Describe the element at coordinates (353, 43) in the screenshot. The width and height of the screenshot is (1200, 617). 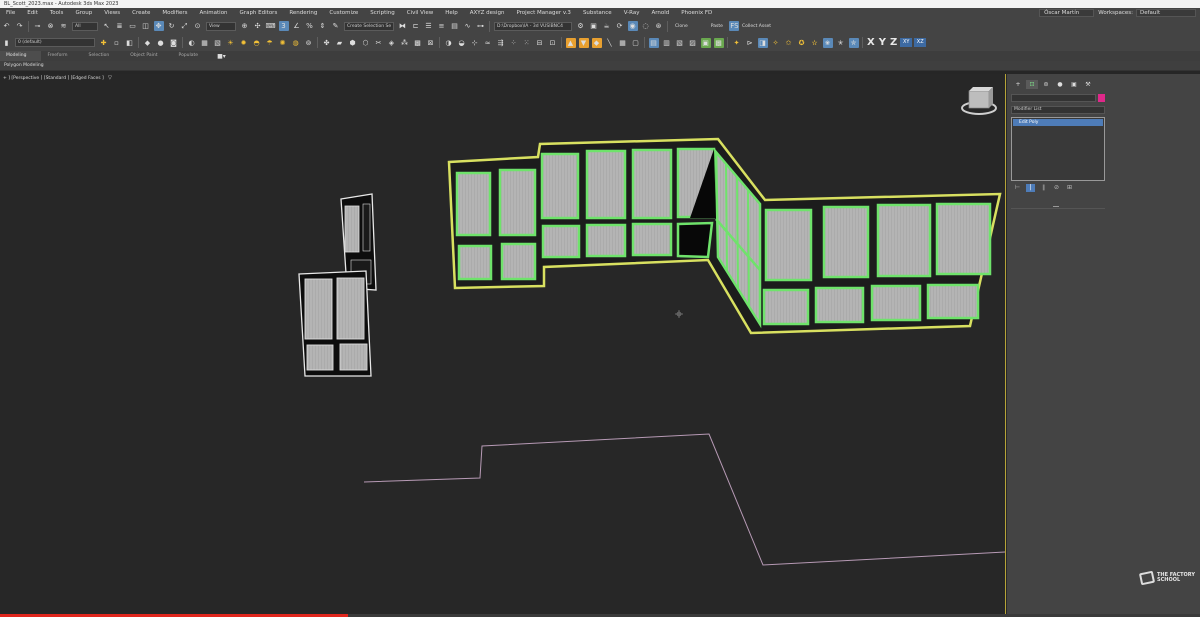
I see `vray-mesh-export-icon: ⬢` at that location.